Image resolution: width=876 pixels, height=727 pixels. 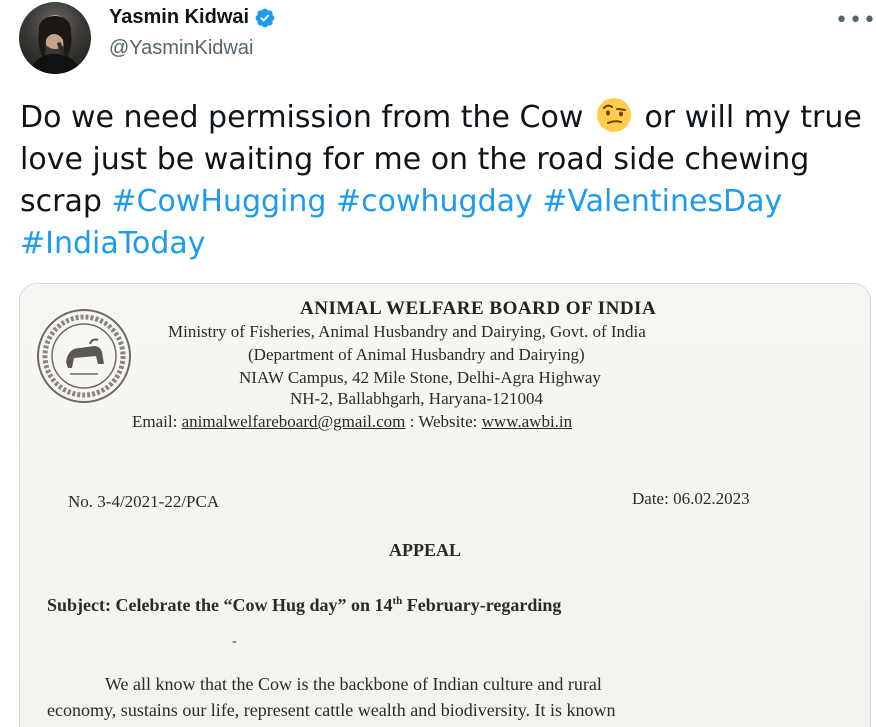 What do you see at coordinates (397, 601) in the screenshot?
I see `subject-superscript: th` at bounding box center [397, 601].